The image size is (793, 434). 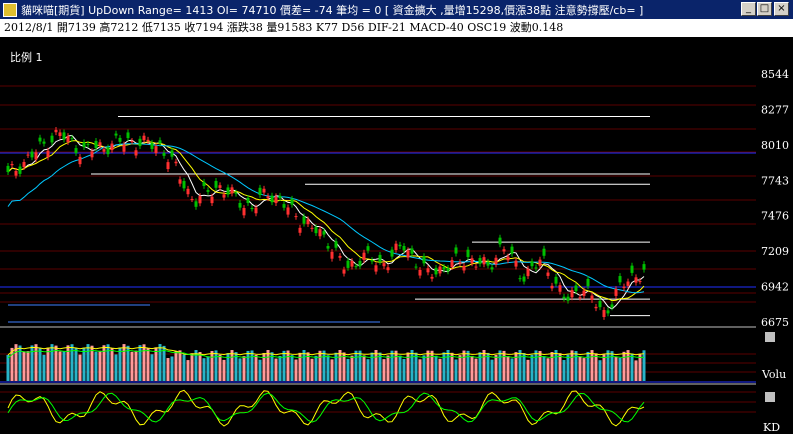 I want to click on price-tick-label: 8544, so click(x=775, y=74).